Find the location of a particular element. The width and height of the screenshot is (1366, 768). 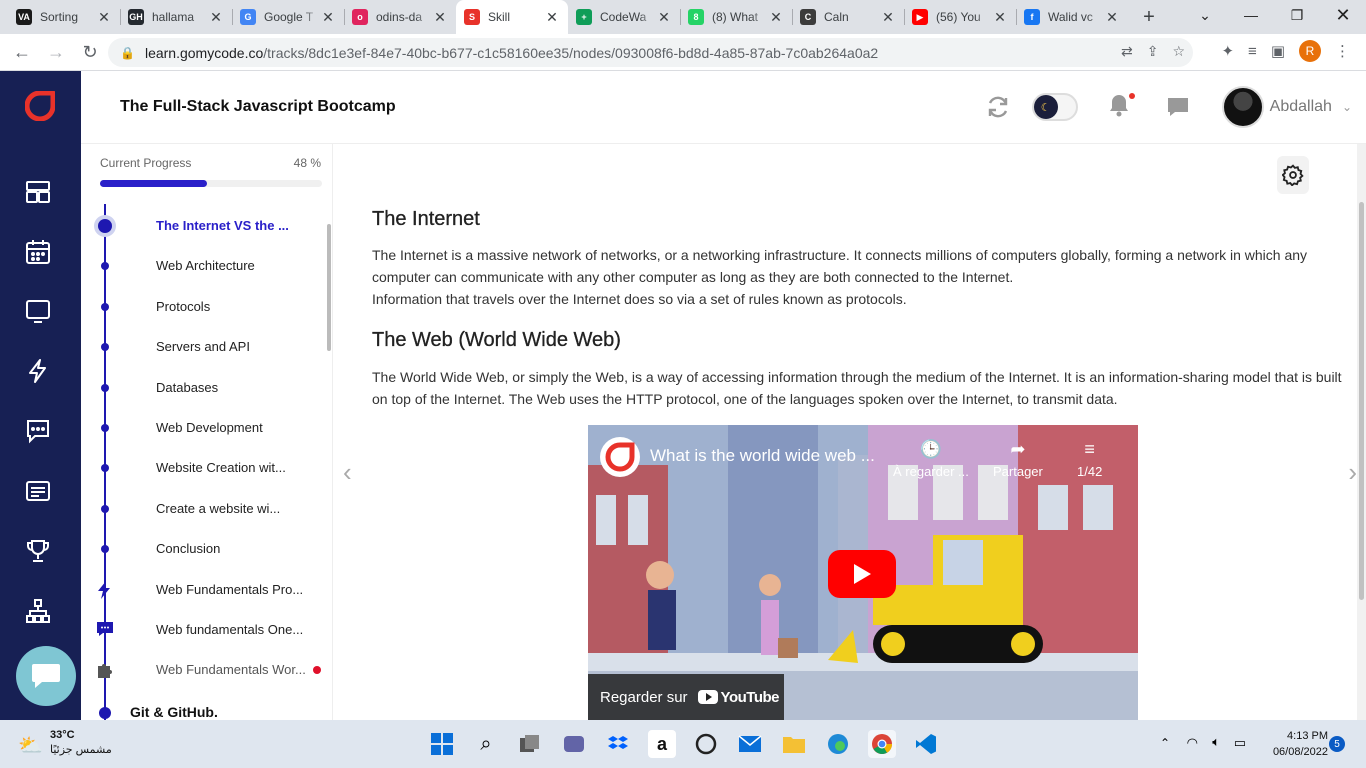

extensions-icon: ✦ is located at coordinates (1227, 51).